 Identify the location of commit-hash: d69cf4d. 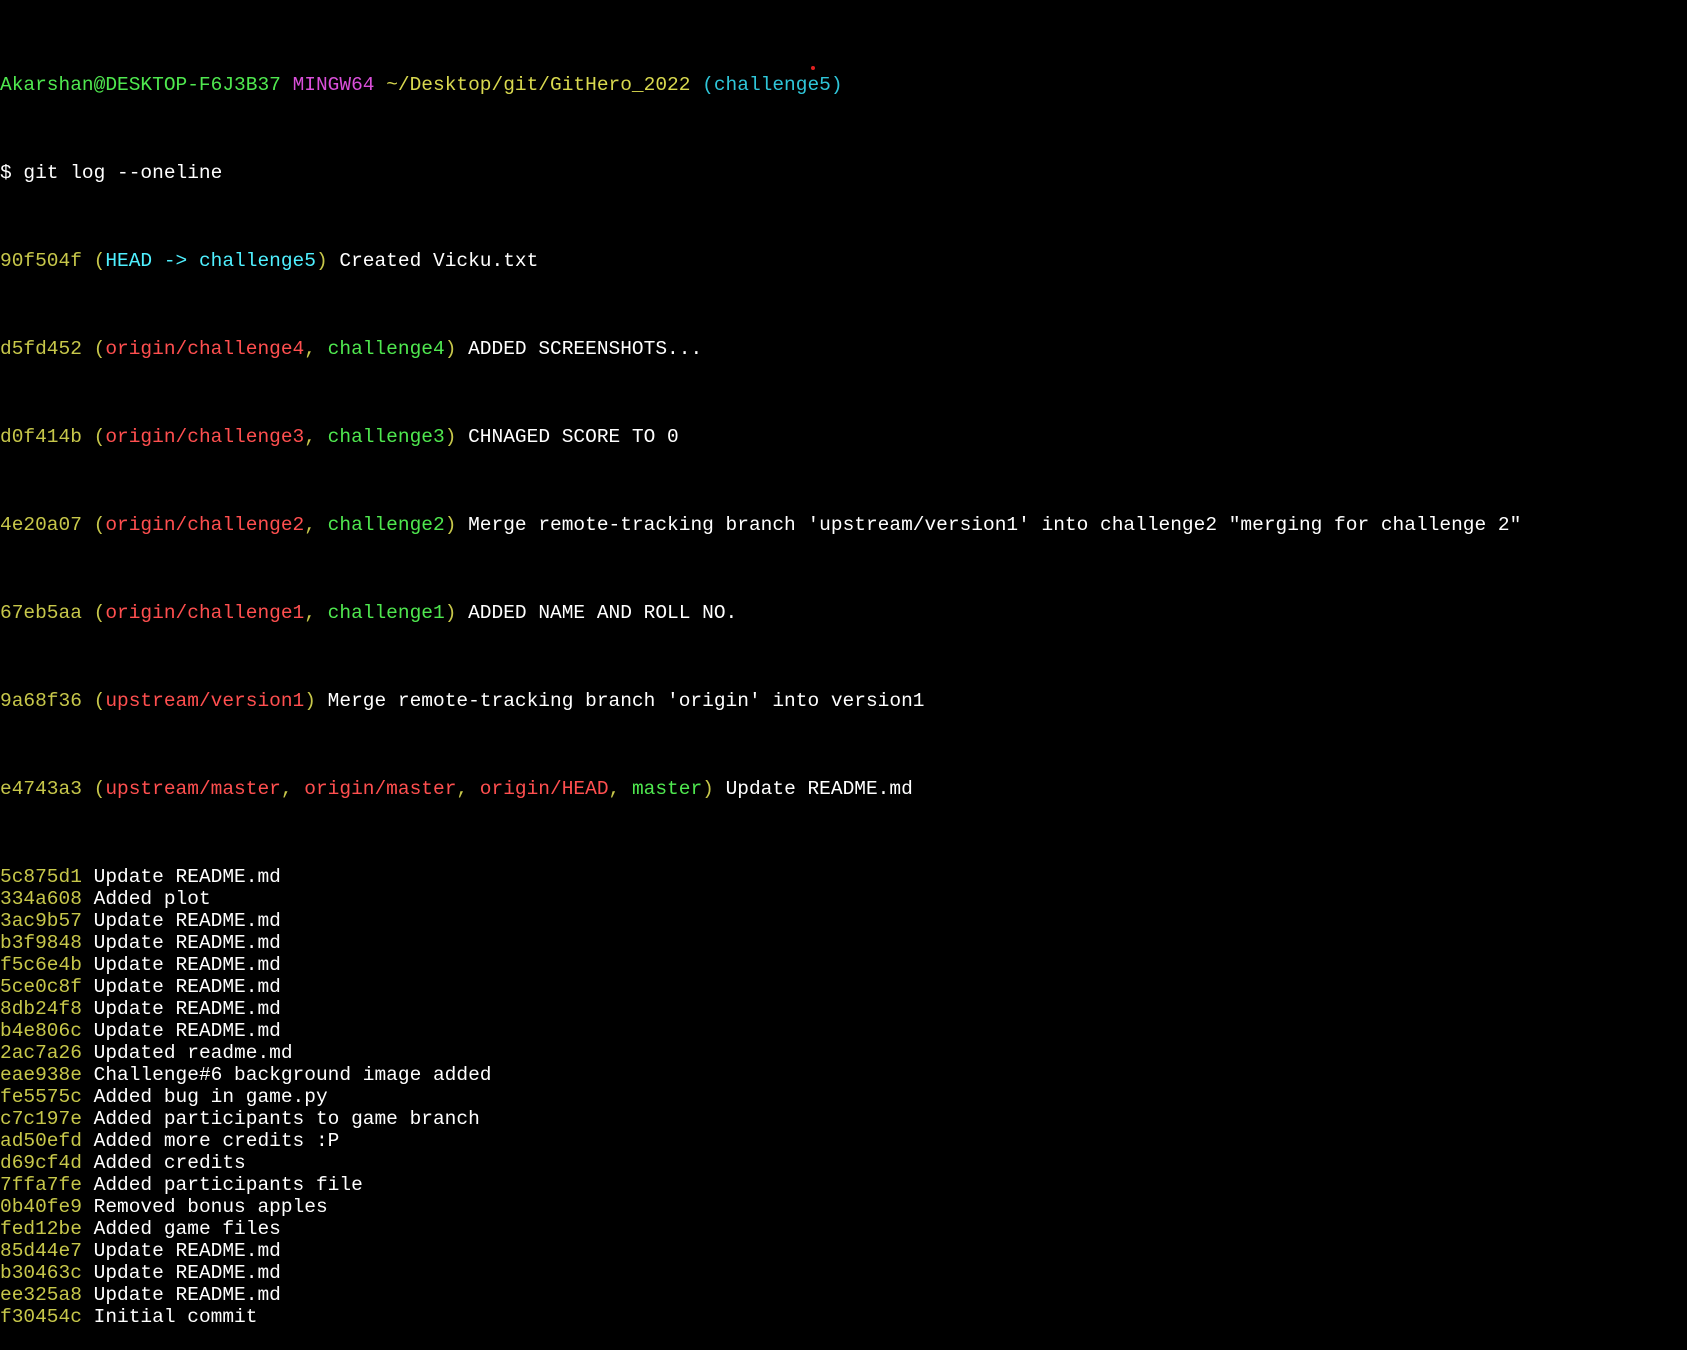
(41, 1163).